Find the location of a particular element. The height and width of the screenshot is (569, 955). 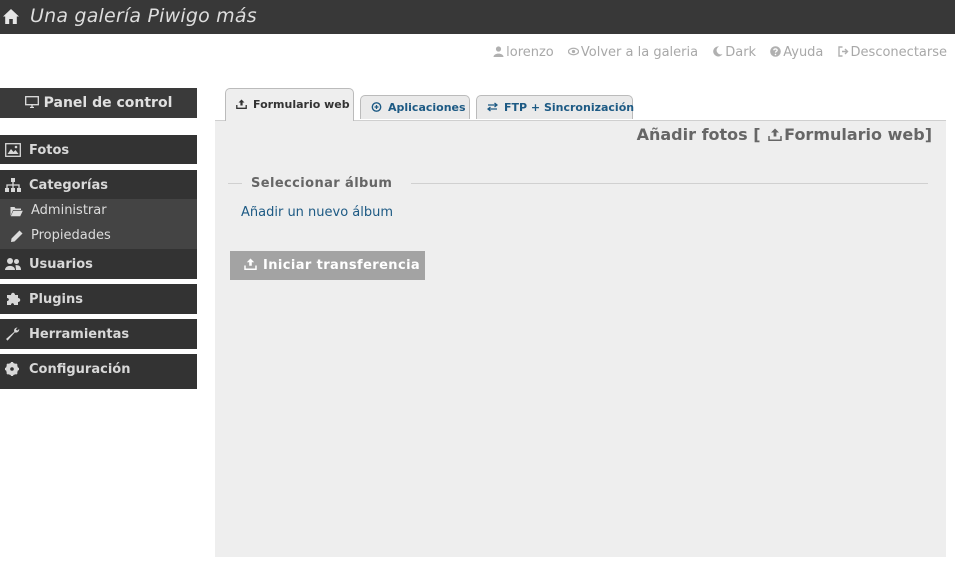

tab-formulario-web: Formulario web is located at coordinates (289, 104).